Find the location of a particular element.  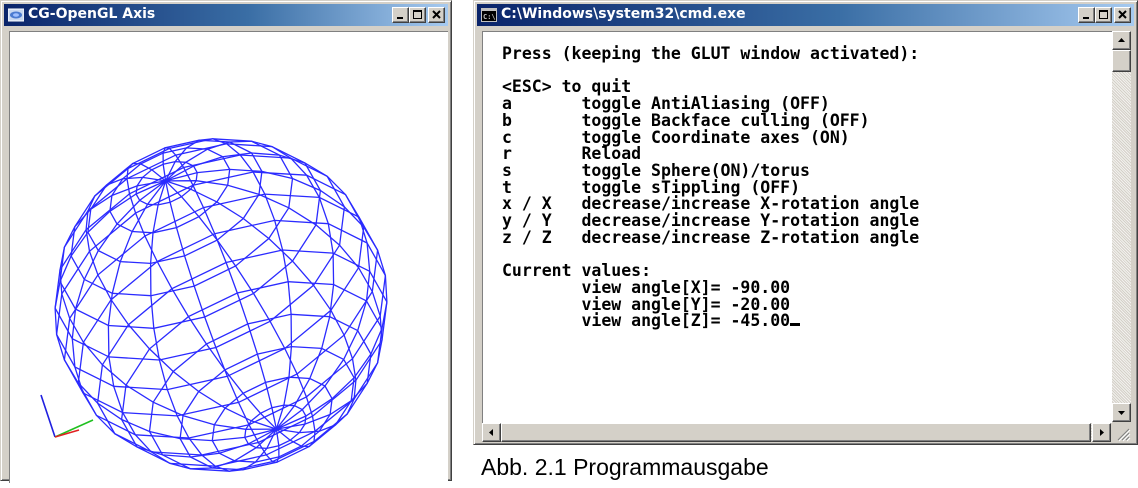

cmd-maximize-button is located at coordinates (1103, 15).